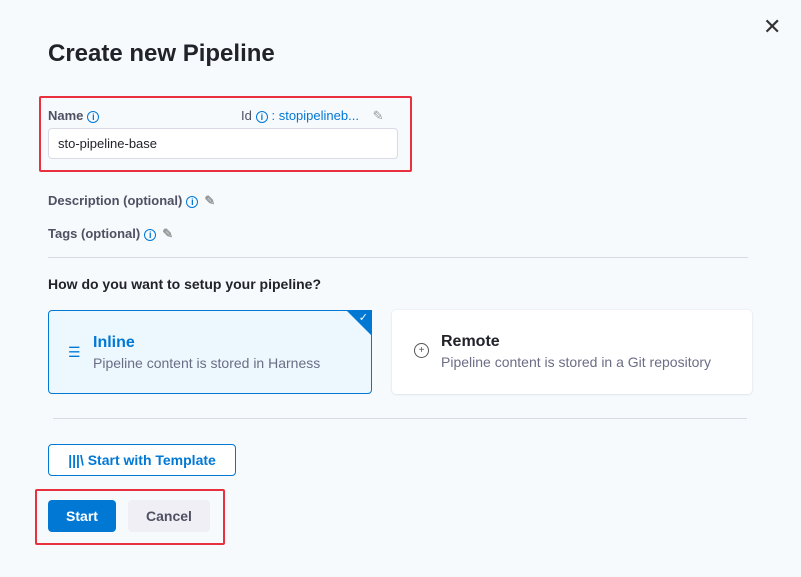 Image resolution: width=801 pixels, height=577 pixels. Describe the element at coordinates (363, 318) in the screenshot. I see `check-icon: ✓` at that location.